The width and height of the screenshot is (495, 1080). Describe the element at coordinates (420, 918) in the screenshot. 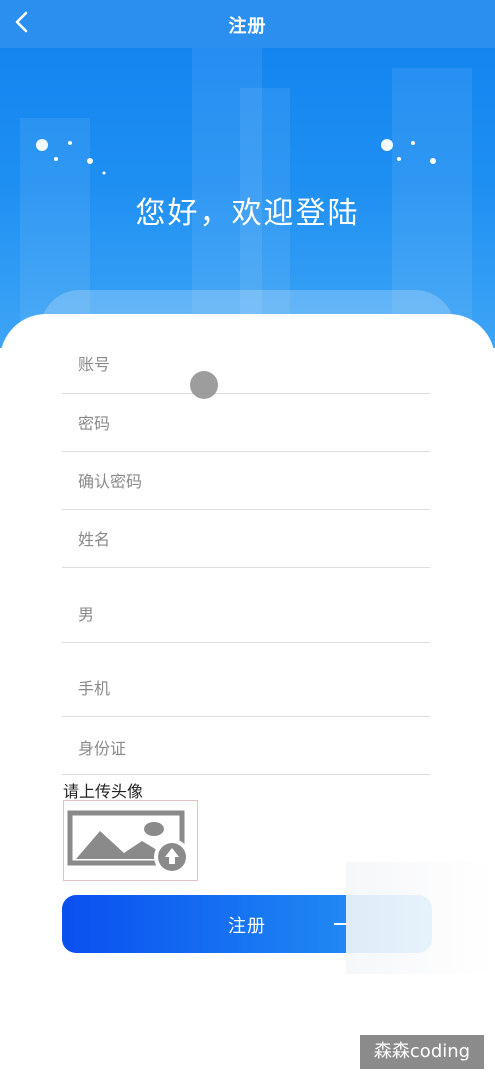

I see `screen-overlay-artifact` at that location.